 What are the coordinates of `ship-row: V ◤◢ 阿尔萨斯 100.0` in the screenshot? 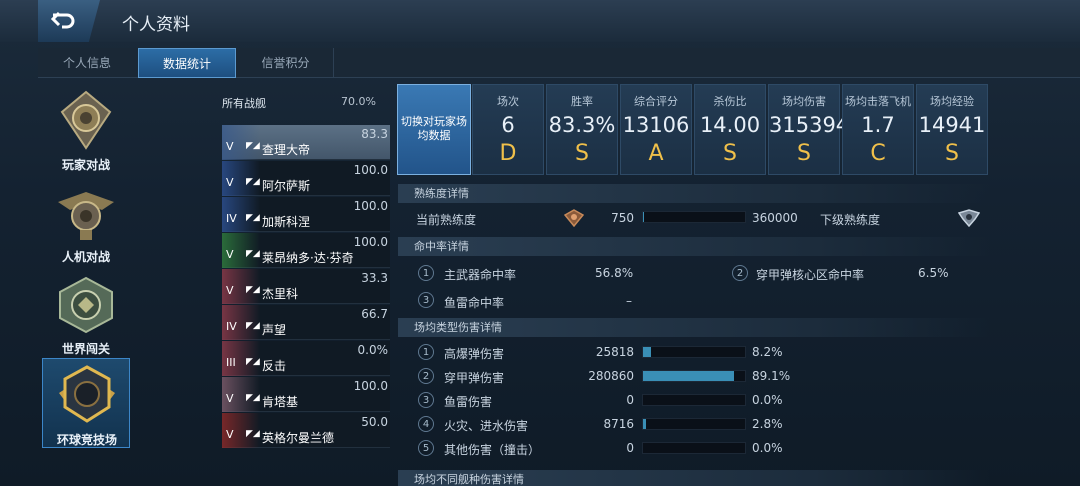 It's located at (306, 178).